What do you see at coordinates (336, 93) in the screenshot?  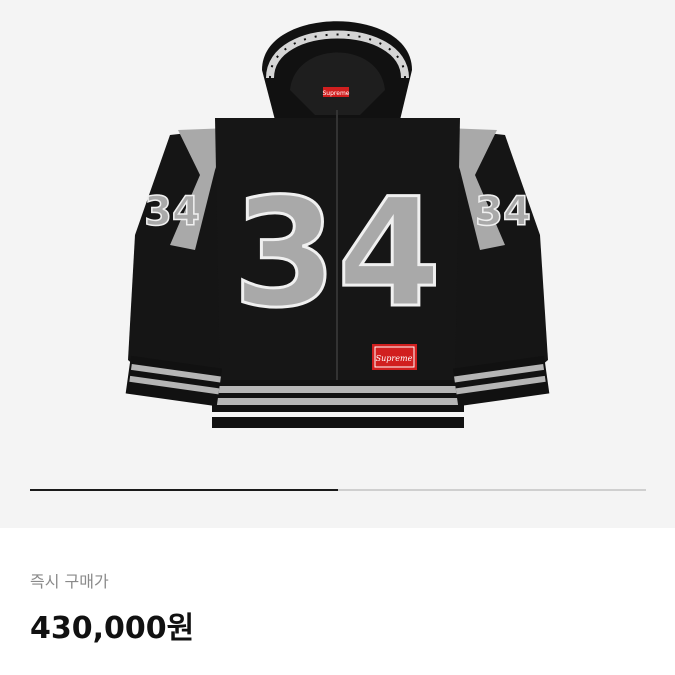 I see `collar-tag-label: Supreme` at bounding box center [336, 93].